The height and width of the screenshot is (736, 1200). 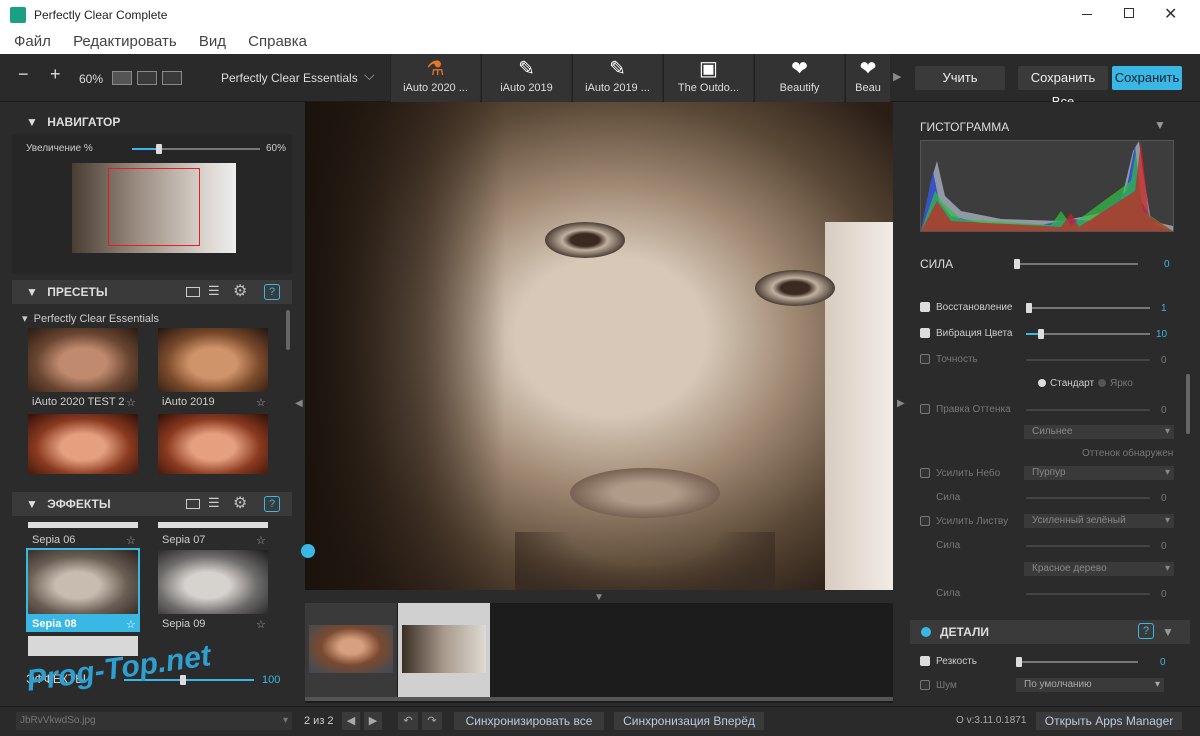 What do you see at coordinates (351, 721) in the screenshot?
I see `prev-image-button: ◀` at bounding box center [351, 721].